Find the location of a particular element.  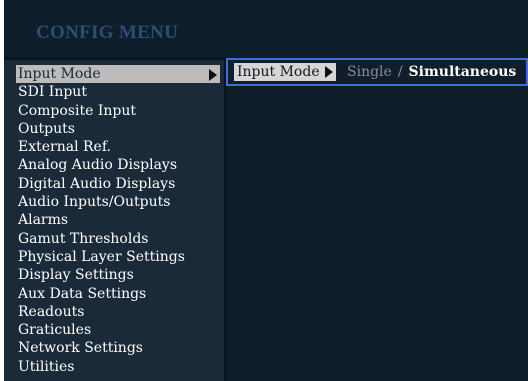

menu-item-label: Composite Input is located at coordinates (77, 110).